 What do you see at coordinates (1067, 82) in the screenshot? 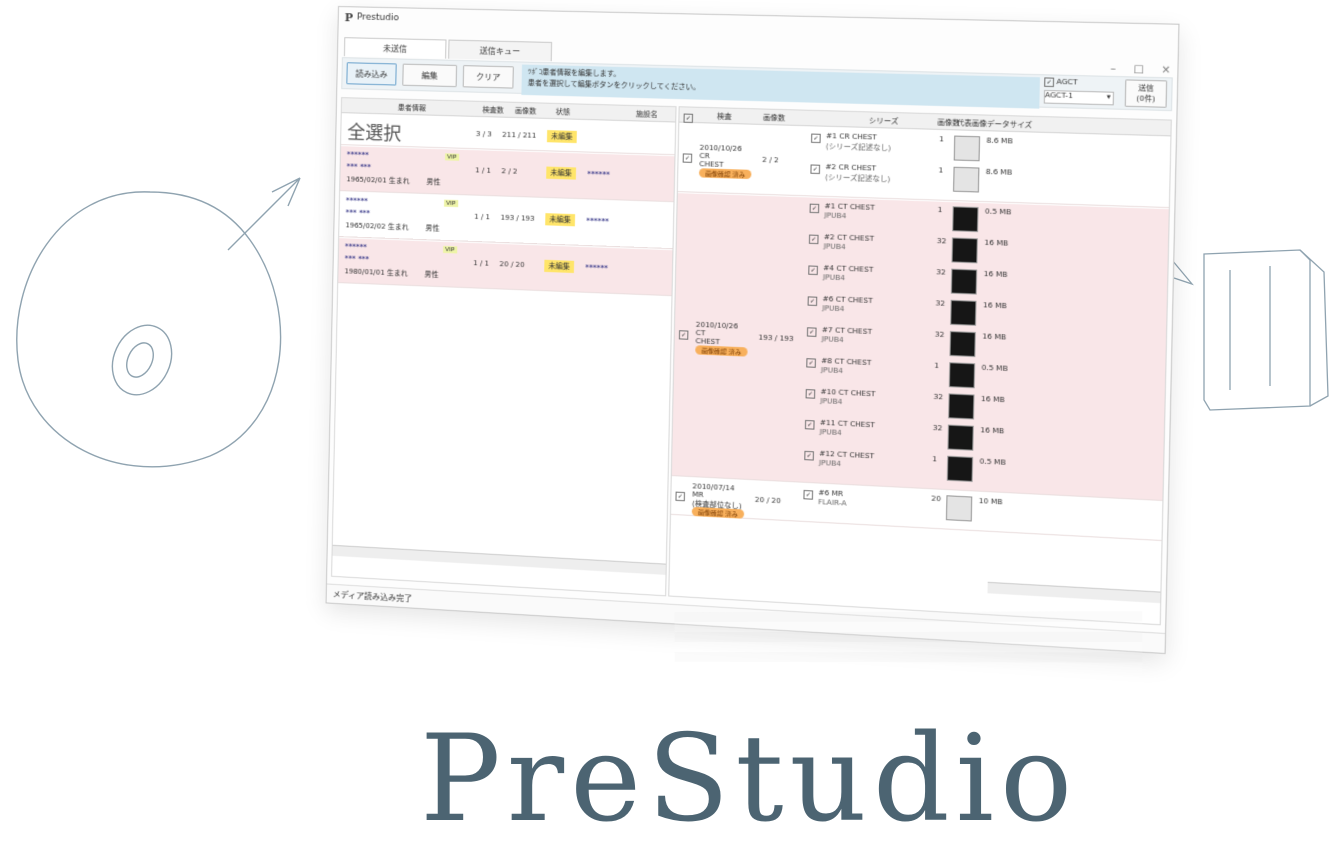
I see `dest-checkbox-label: AGCT` at bounding box center [1067, 82].